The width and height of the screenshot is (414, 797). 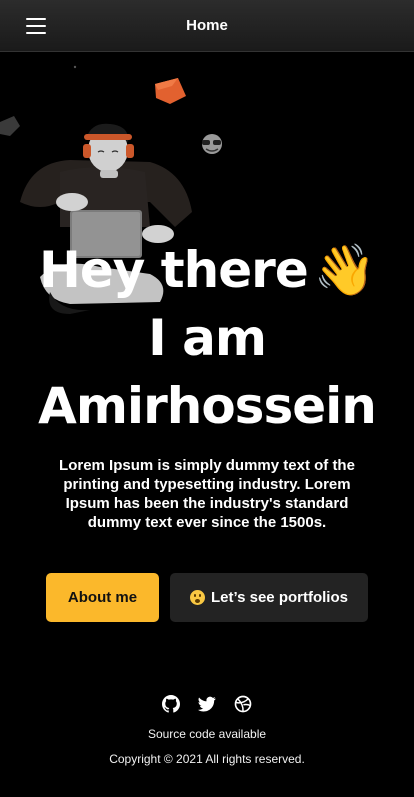 I want to click on social-links, so click(x=207, y=704).